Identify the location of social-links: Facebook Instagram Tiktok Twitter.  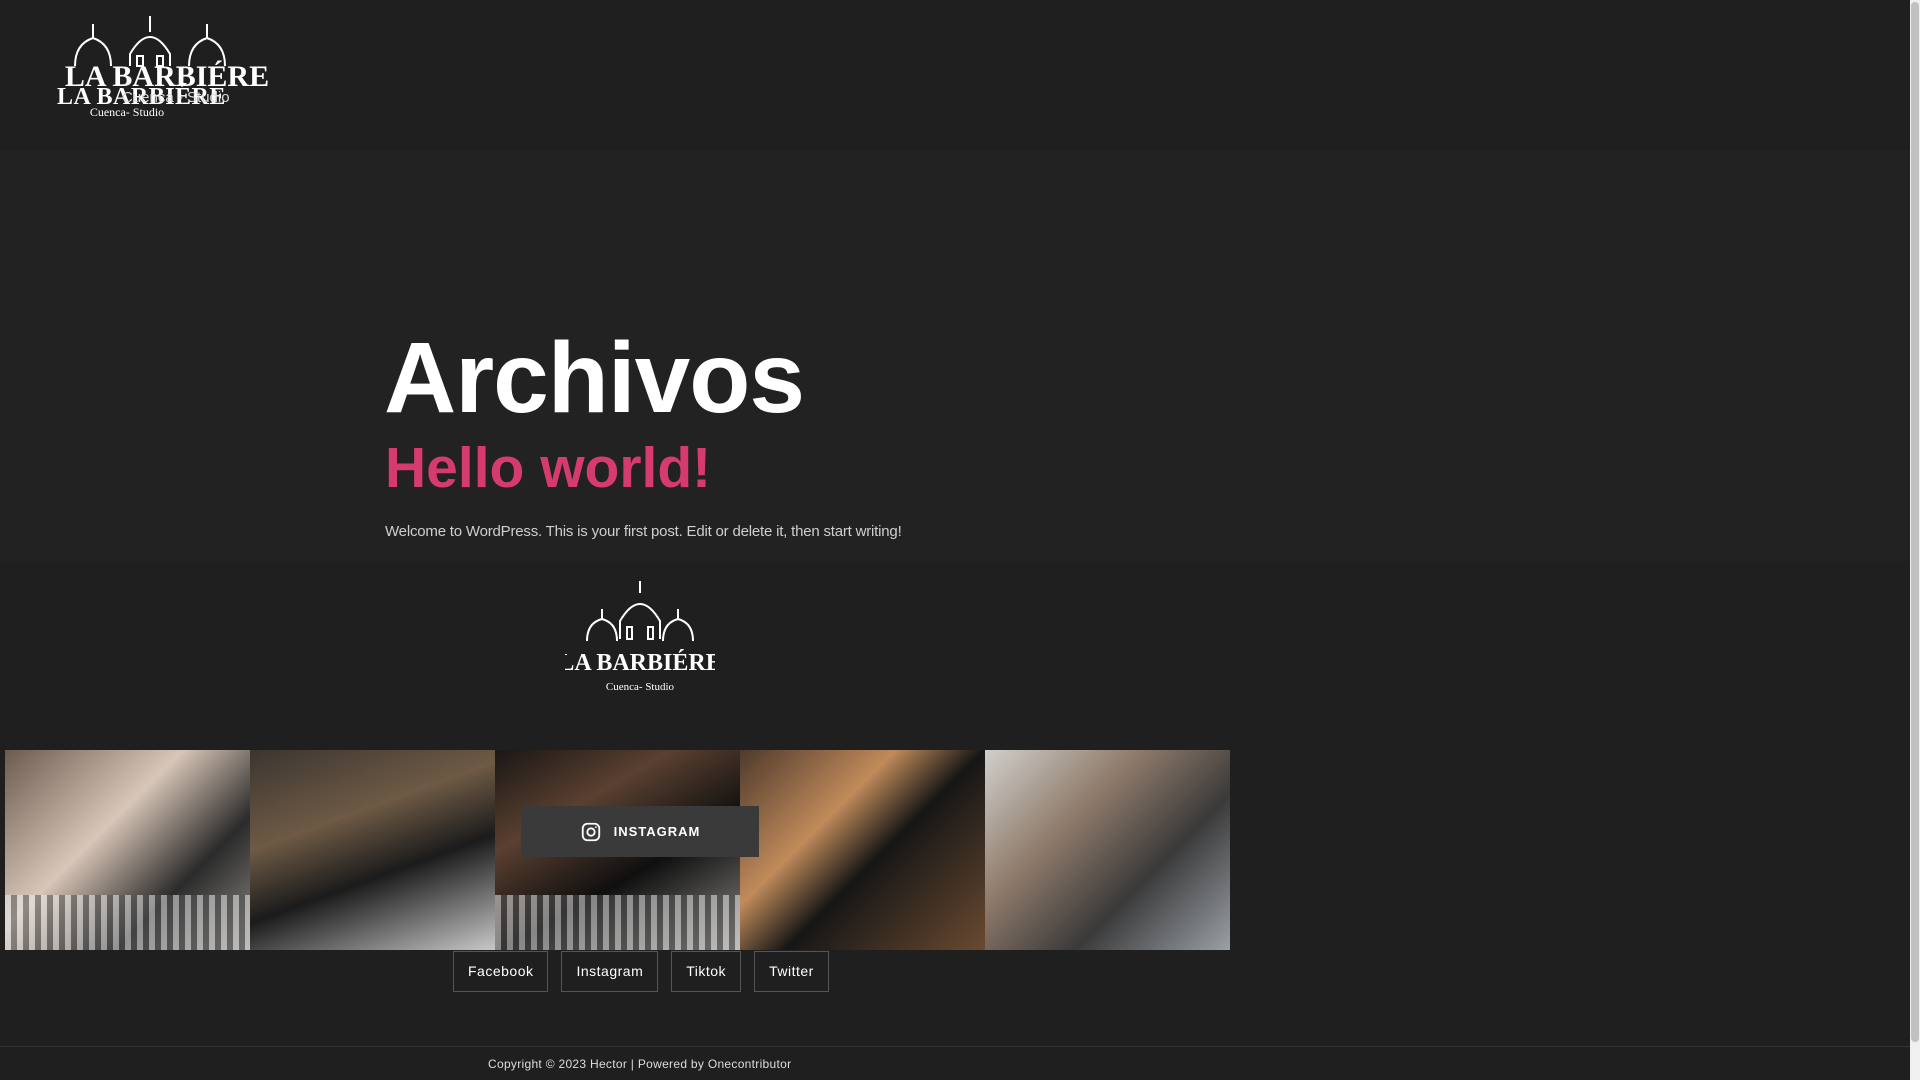
(641, 971).